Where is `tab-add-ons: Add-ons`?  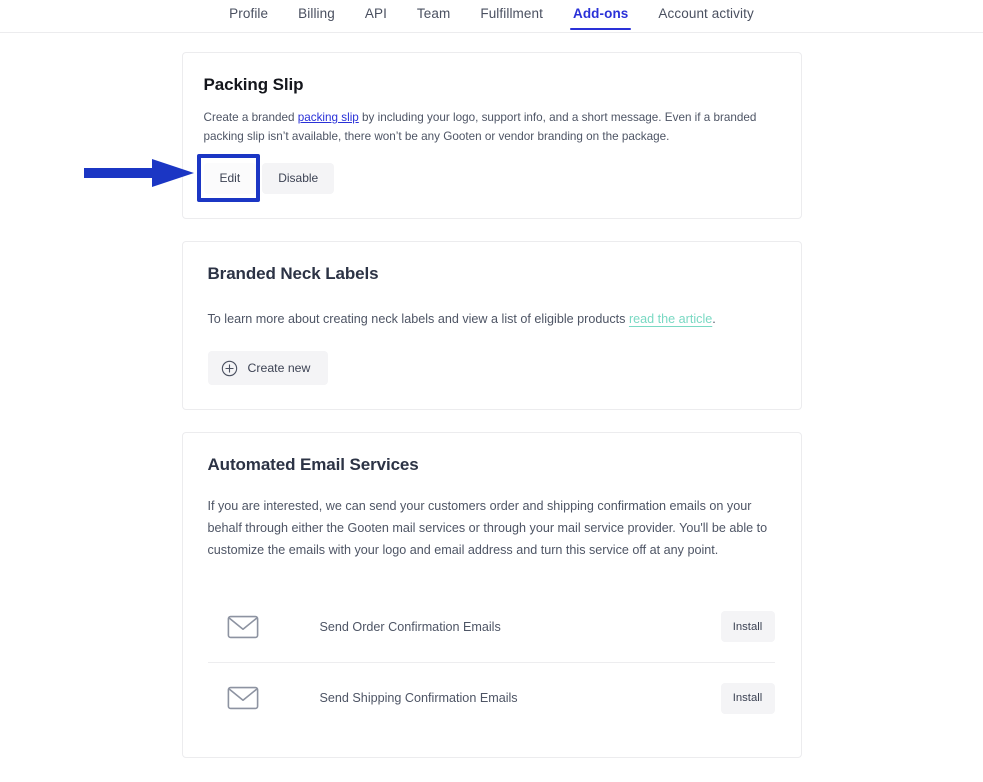 tab-add-ons: Add-ons is located at coordinates (600, 15).